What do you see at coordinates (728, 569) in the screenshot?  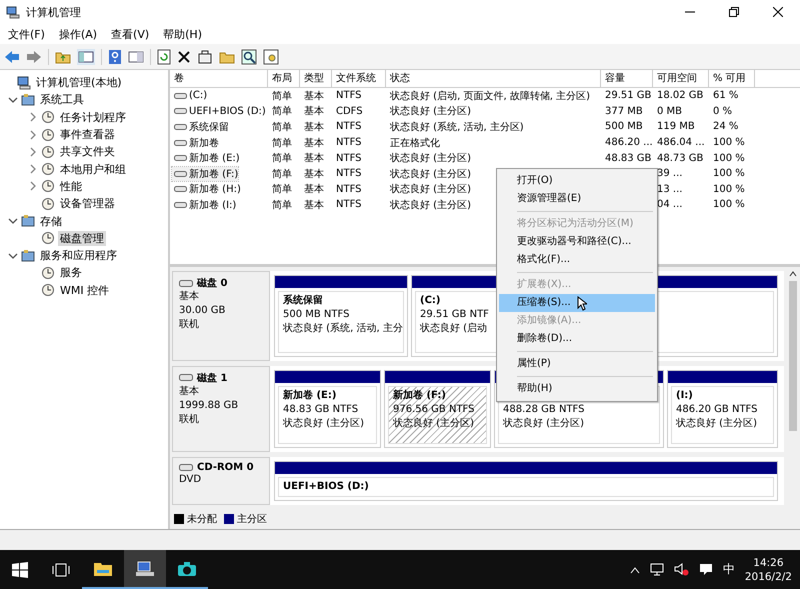 I see `input-method-indicator: 中` at bounding box center [728, 569].